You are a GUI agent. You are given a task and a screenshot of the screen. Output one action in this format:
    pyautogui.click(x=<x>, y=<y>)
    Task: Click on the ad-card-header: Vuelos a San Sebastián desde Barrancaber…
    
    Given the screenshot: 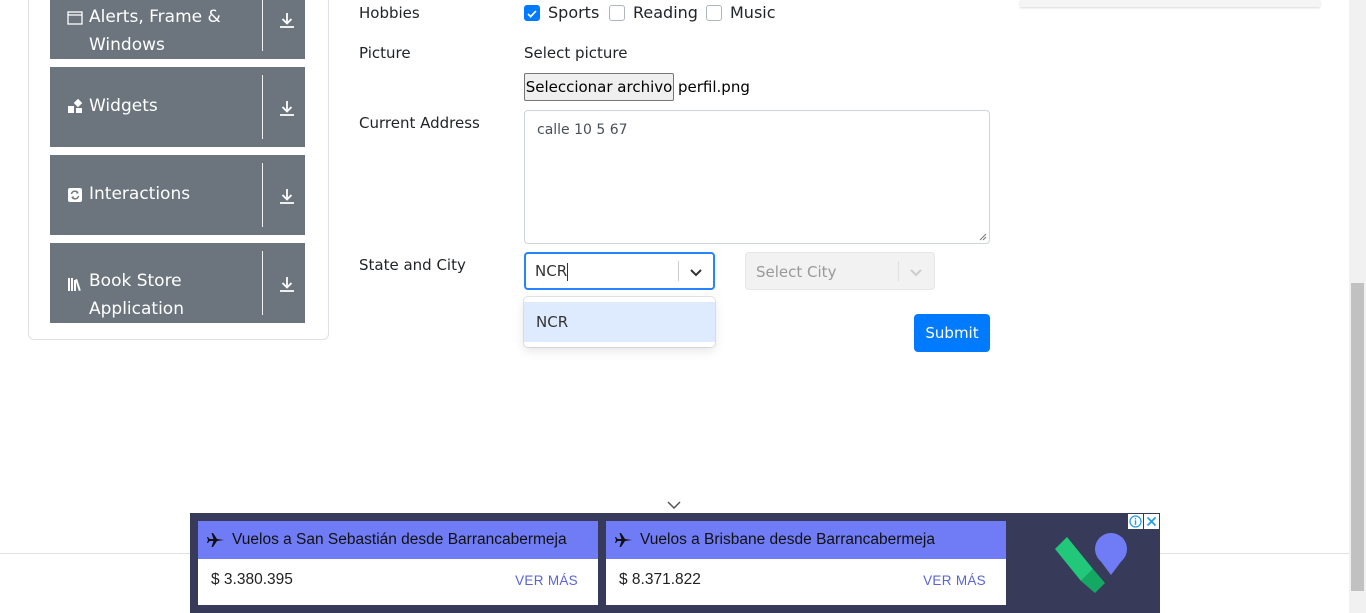 What is the action you would take?
    pyautogui.click(x=398, y=540)
    